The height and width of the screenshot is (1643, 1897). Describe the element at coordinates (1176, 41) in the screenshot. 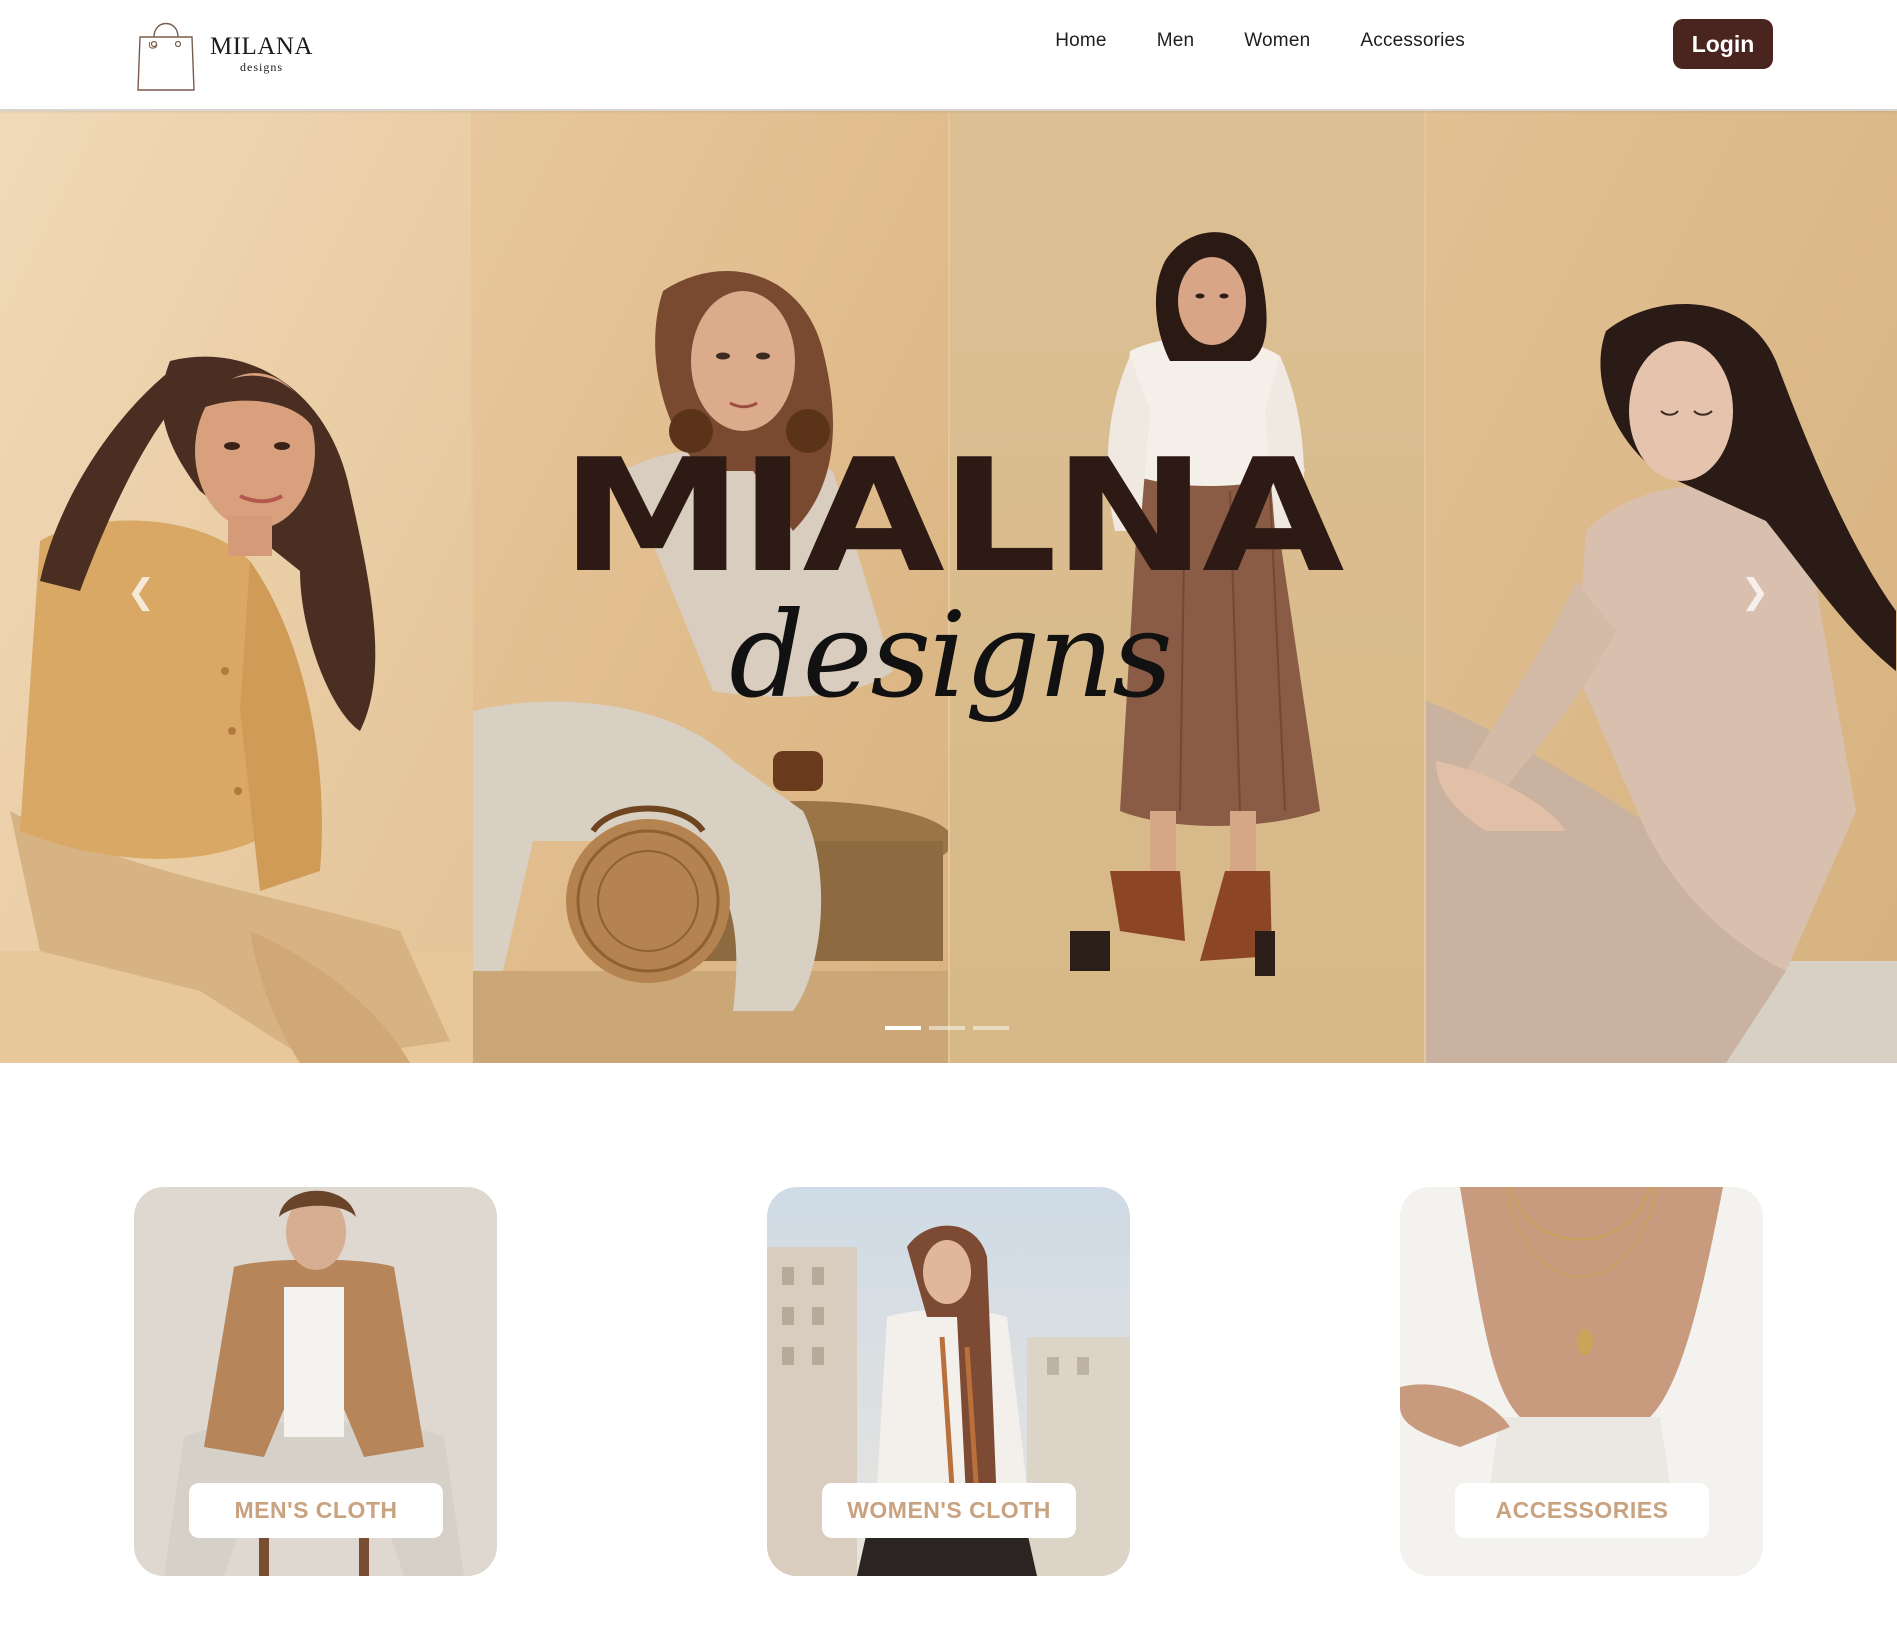

I see `nav-men: Men` at that location.